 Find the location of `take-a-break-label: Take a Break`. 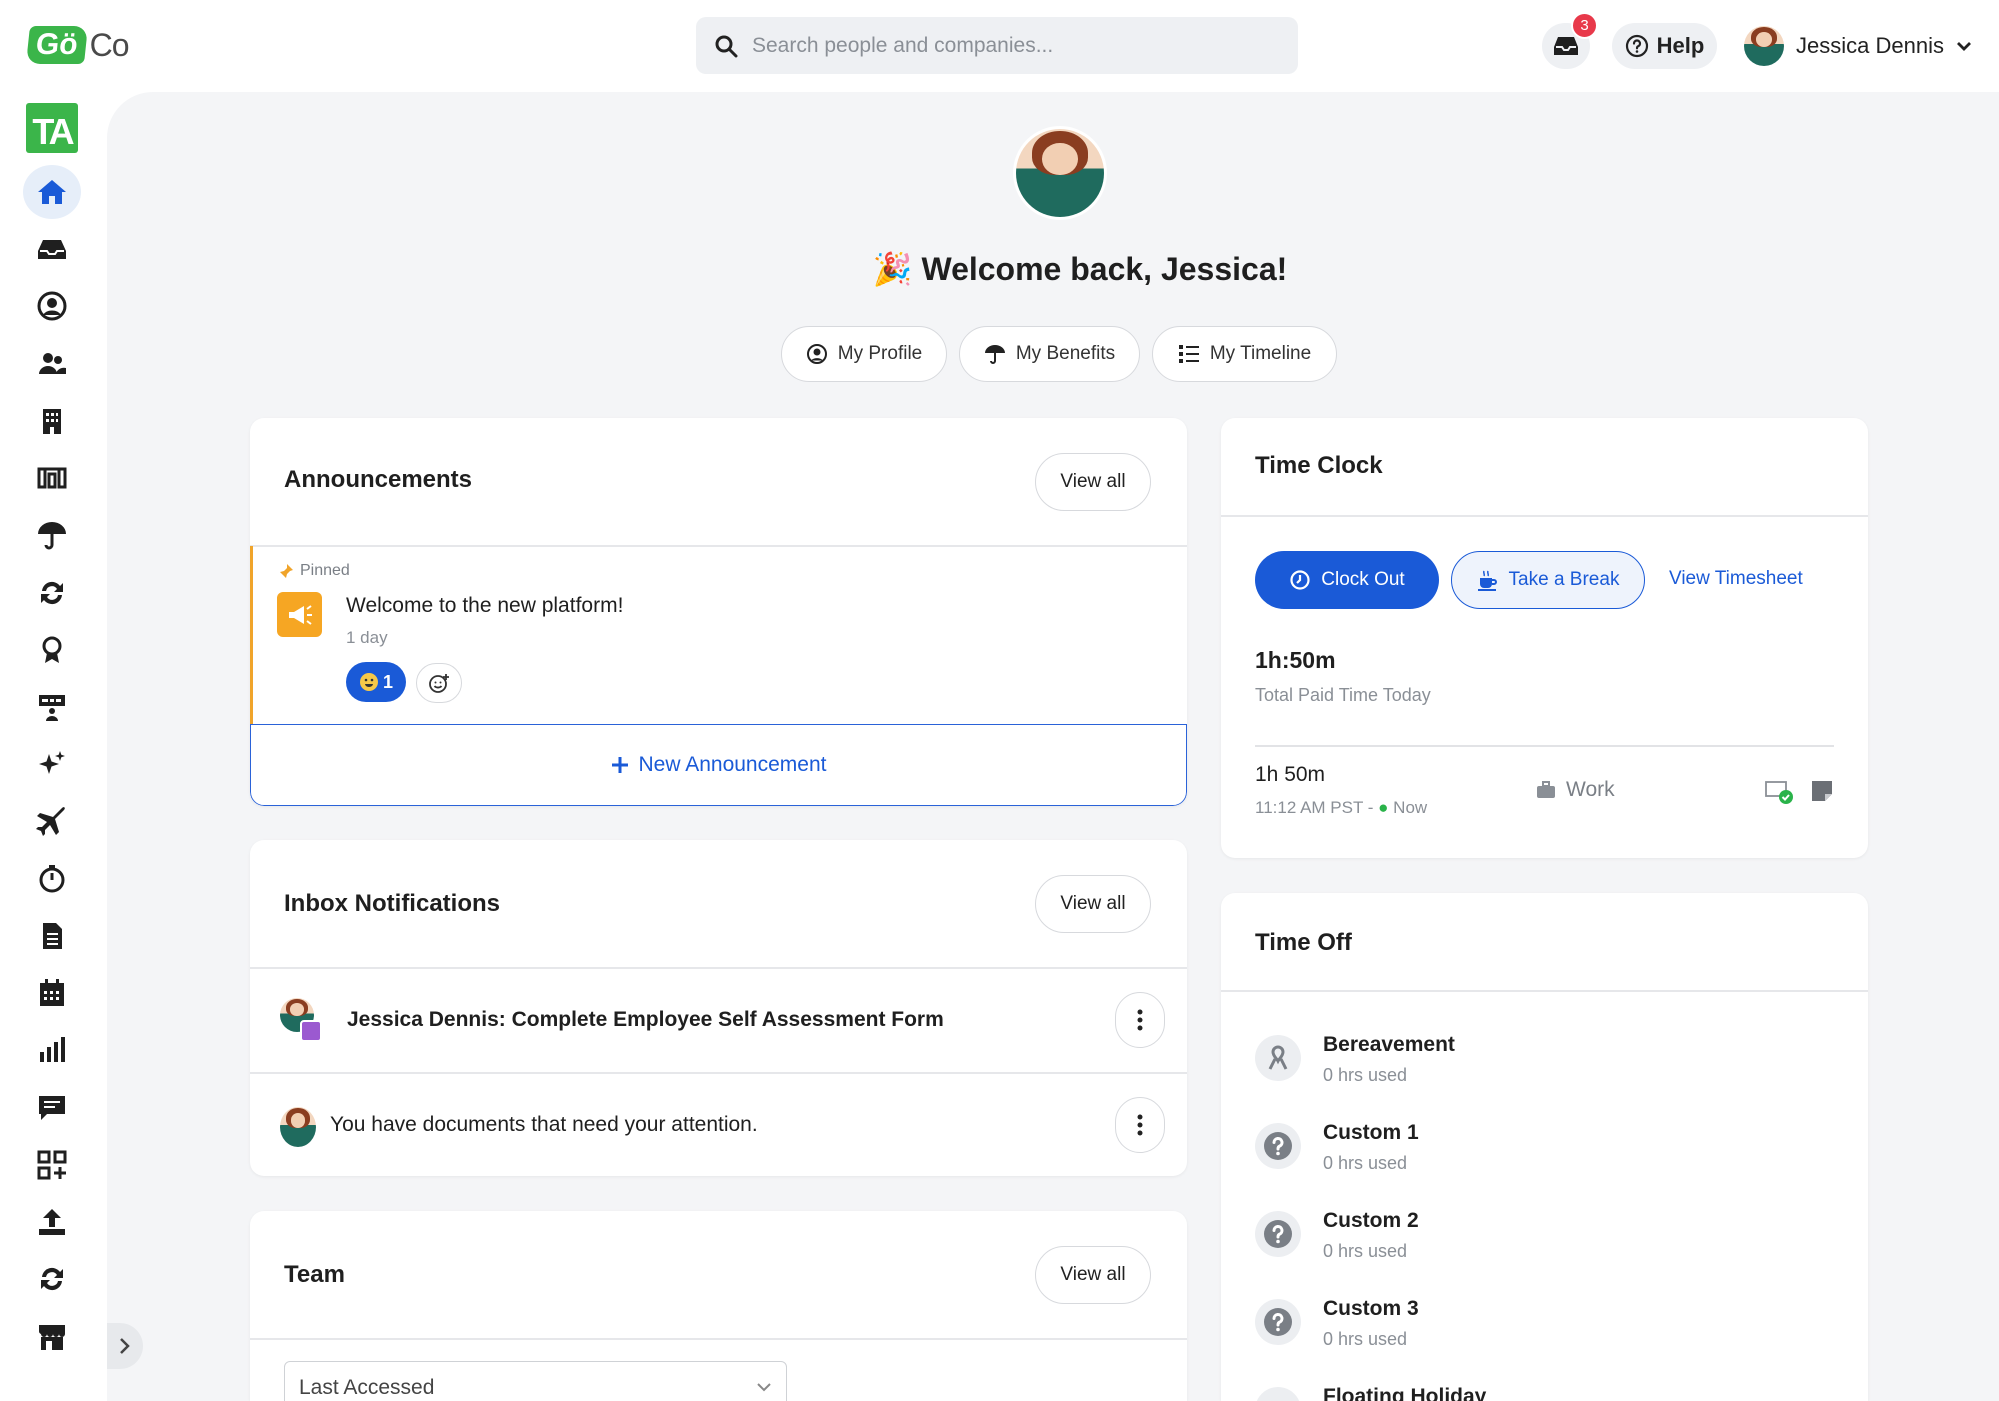

take-a-break-label: Take a Break is located at coordinates (1564, 579).